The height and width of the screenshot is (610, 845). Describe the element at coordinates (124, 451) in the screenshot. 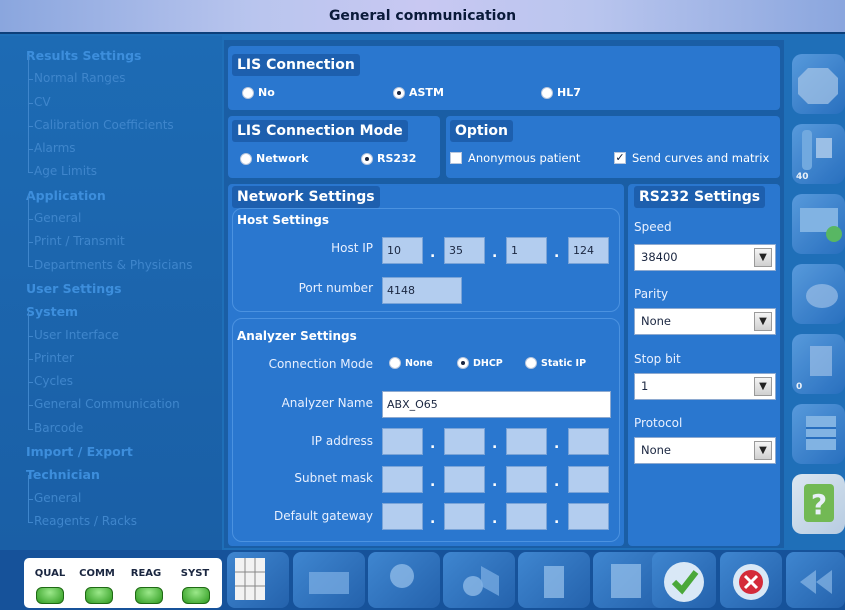

I see `sidebar-group-import-export: Import / Export` at that location.